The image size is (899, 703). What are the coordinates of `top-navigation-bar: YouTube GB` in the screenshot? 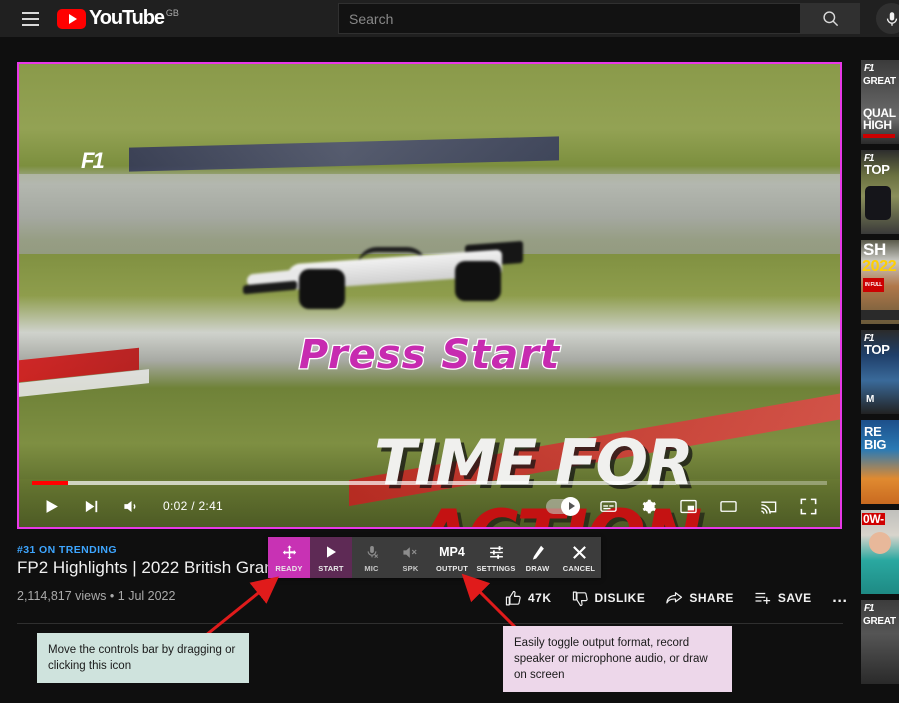 It's located at (449, 18).